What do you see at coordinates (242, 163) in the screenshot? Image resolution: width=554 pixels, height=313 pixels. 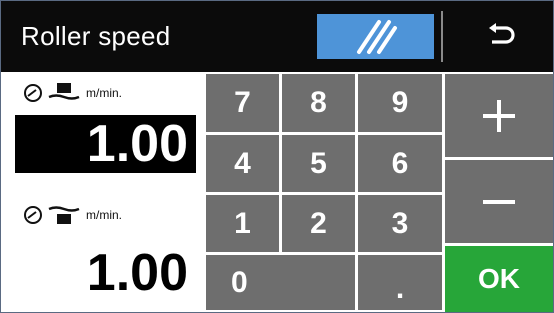 I see `key-4: 4` at bounding box center [242, 163].